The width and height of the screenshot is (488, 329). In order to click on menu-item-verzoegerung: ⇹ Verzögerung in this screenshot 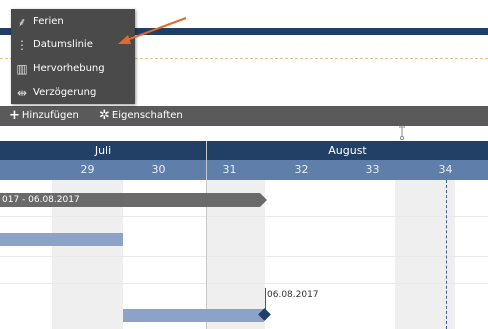, I will do `click(73, 92)`.